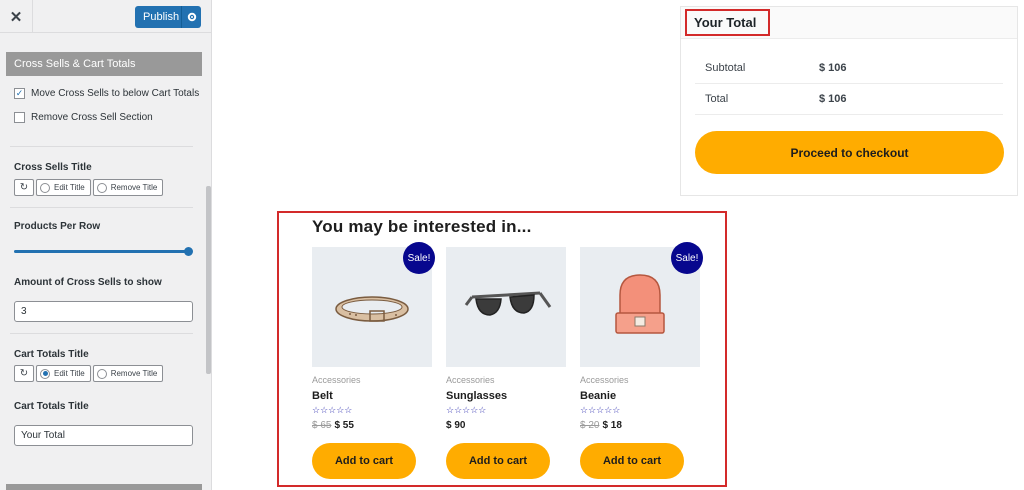 The width and height of the screenshot is (1024, 490). I want to click on section-title-bar: Cross Sells & Cart Totals, so click(104, 64).